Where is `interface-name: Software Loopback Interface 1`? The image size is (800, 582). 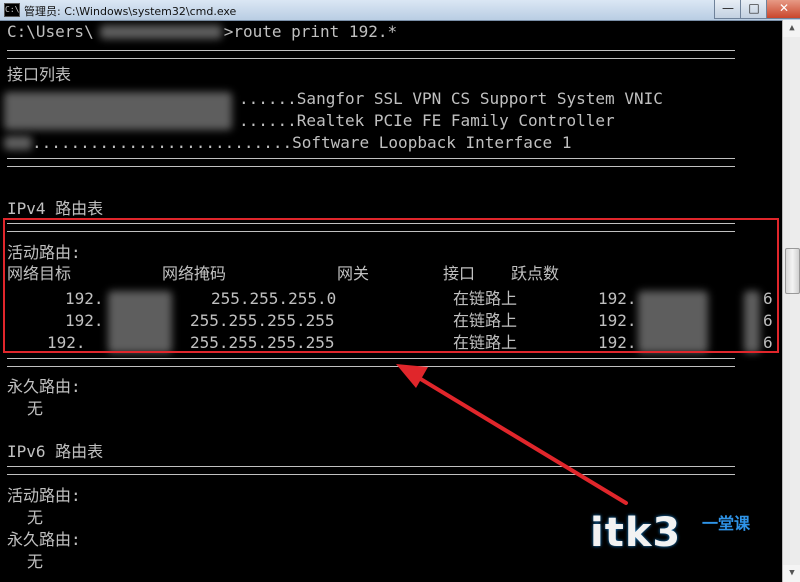
interface-name: Software Loopback Interface 1 is located at coordinates (432, 142).